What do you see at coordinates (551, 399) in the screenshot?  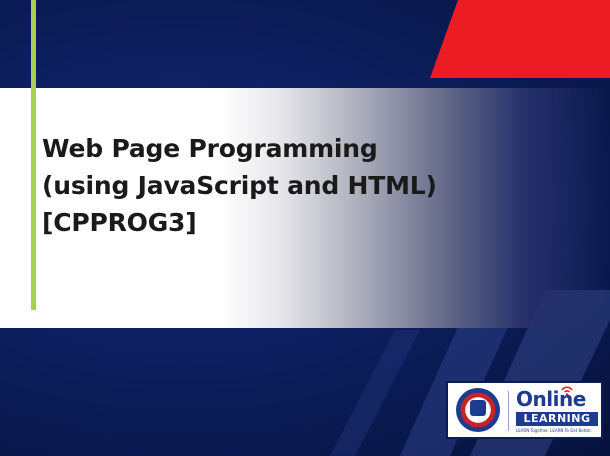 I see `logo-brand-name: Online` at bounding box center [551, 399].